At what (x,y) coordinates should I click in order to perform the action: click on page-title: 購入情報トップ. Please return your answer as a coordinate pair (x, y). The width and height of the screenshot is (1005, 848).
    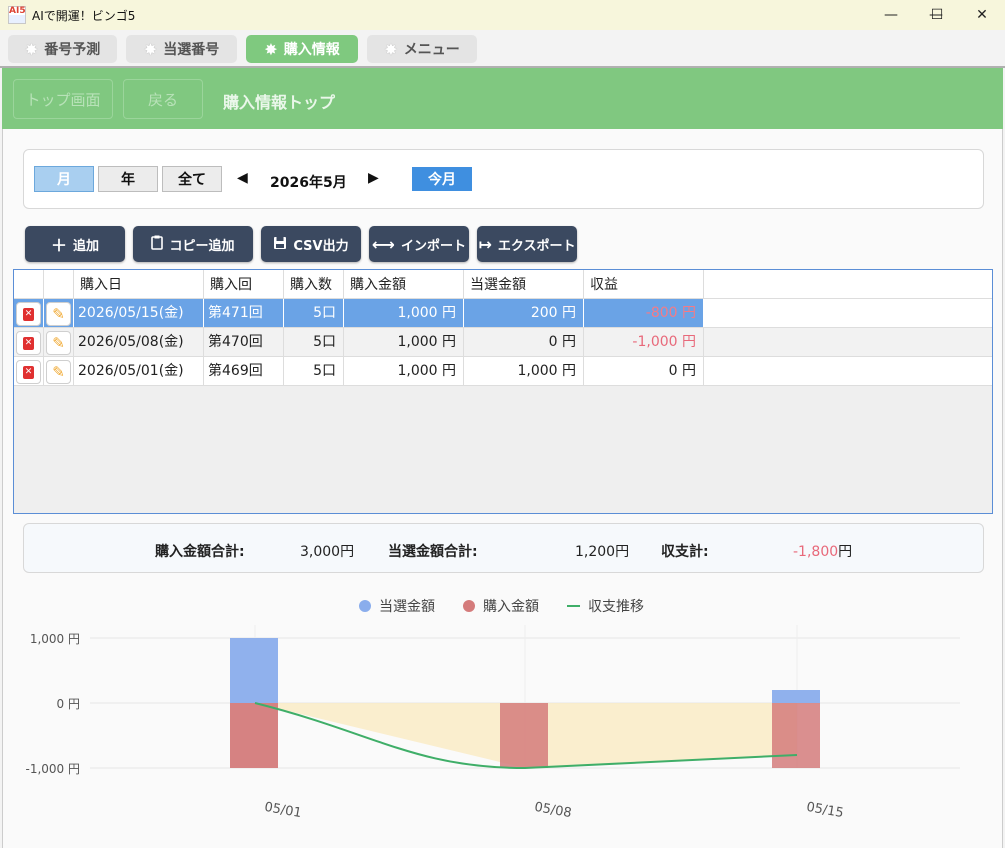
    Looking at the image, I should click on (279, 102).